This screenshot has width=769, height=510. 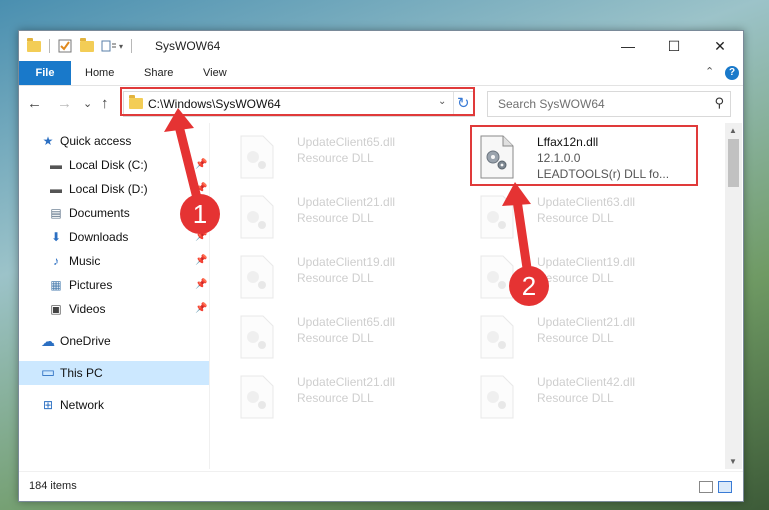 What do you see at coordinates (200, 214) in the screenshot?
I see `step-badge-1: 1` at bounding box center [200, 214].